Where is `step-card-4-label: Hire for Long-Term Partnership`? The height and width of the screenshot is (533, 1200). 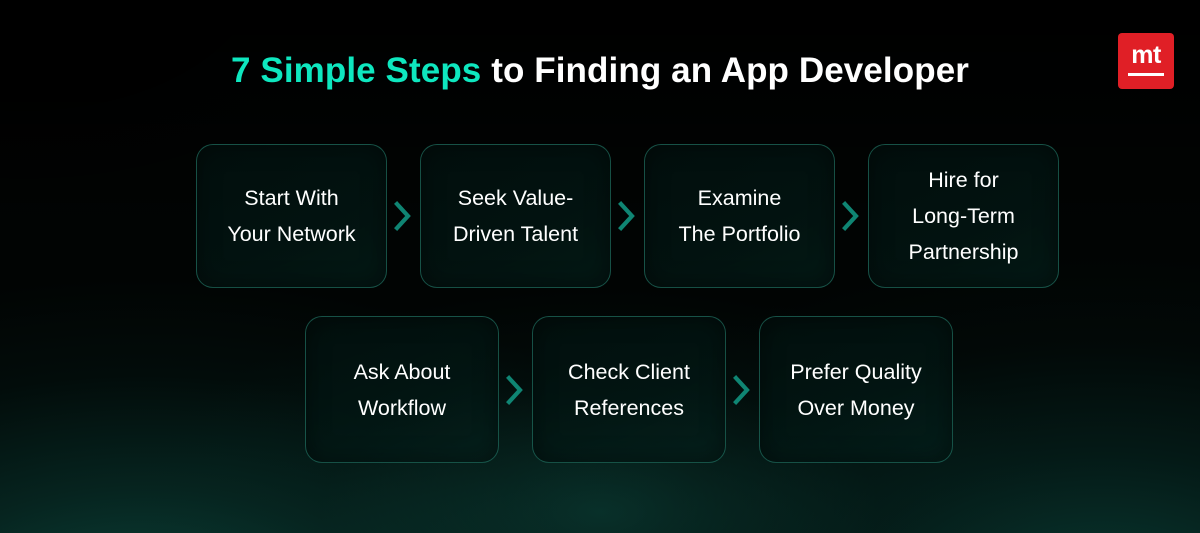 step-card-4-label: Hire for Long-Term Partnership is located at coordinates (963, 216).